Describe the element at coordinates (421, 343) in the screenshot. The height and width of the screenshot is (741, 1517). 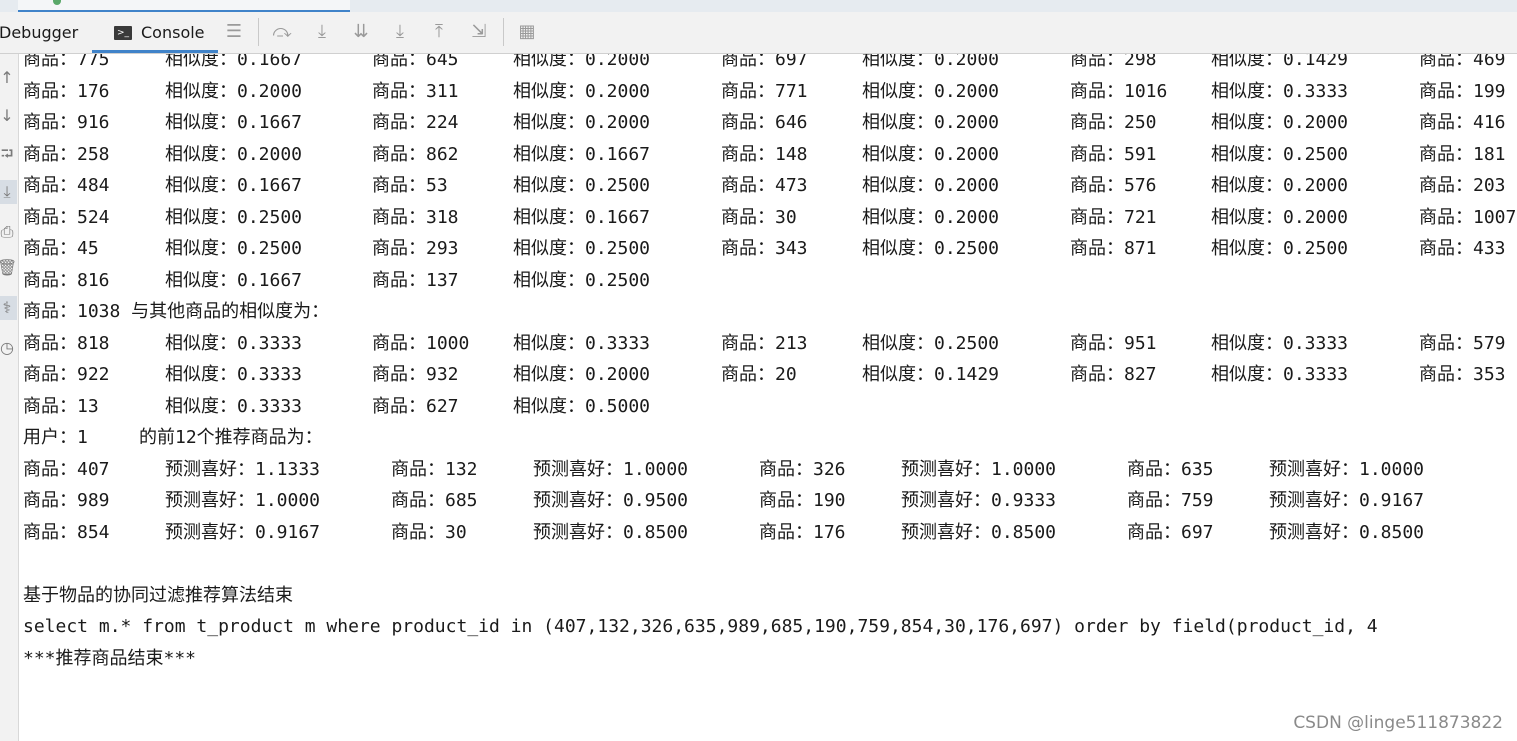
I see `product-id: 商品：1000` at that location.